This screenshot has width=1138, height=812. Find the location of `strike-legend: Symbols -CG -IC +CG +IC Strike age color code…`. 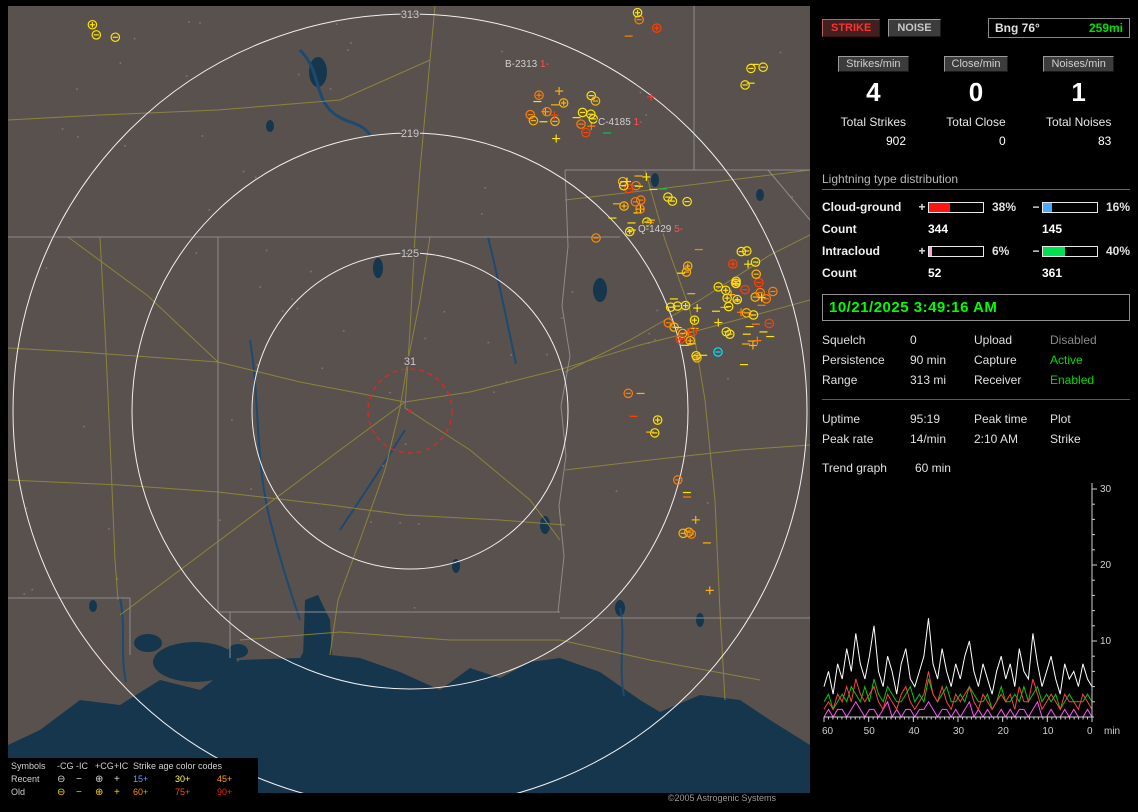

strike-legend: Symbols -CG -IC +CG +IC Strike age color code… is located at coordinates (133, 779).